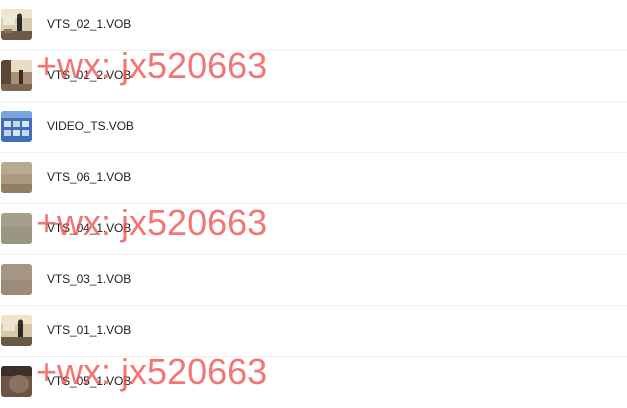  I want to click on file-row: VTS_02_1.VOB, so click(313, 25).